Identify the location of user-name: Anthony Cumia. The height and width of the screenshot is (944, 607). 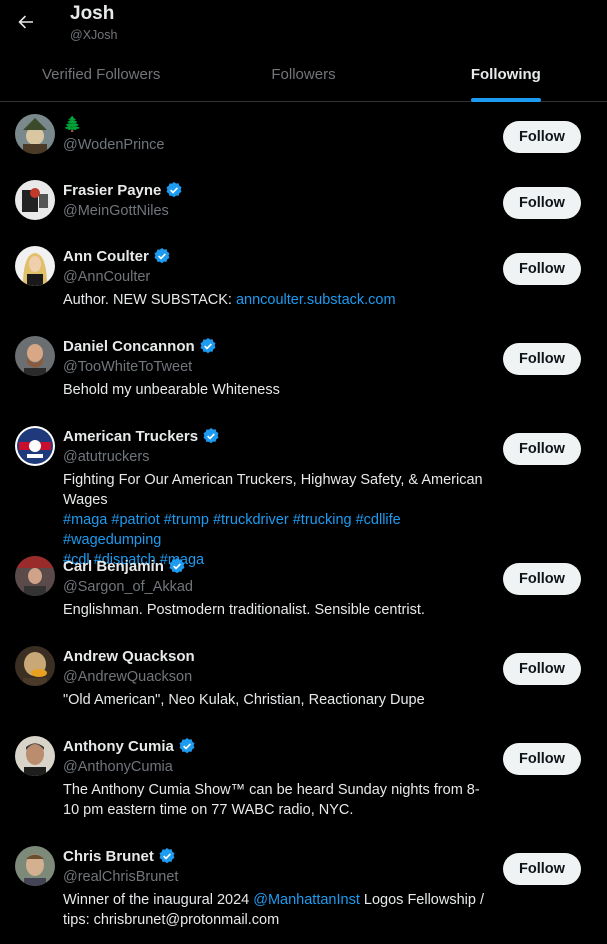
(118, 746).